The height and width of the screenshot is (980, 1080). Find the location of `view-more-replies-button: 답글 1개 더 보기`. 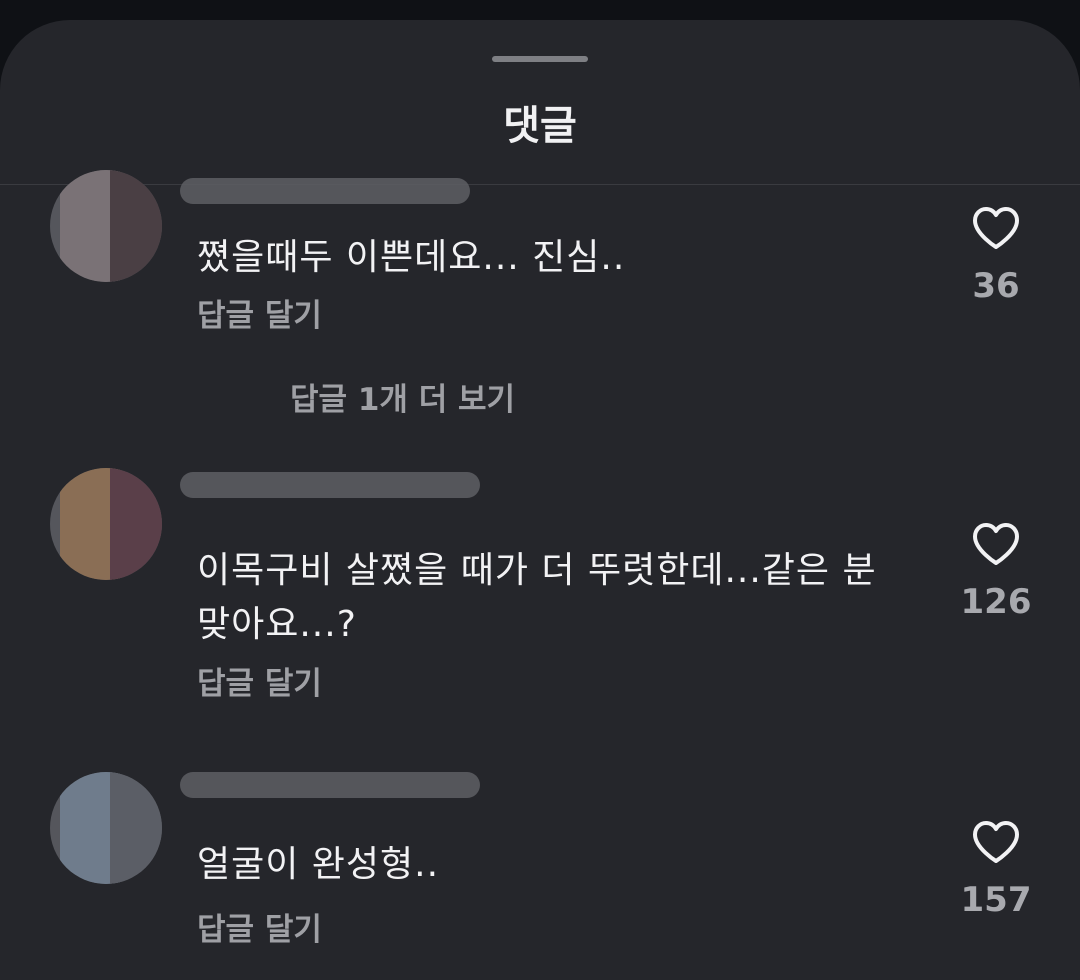

view-more-replies-button: 답글 1개 더 보기 is located at coordinates (402, 400).